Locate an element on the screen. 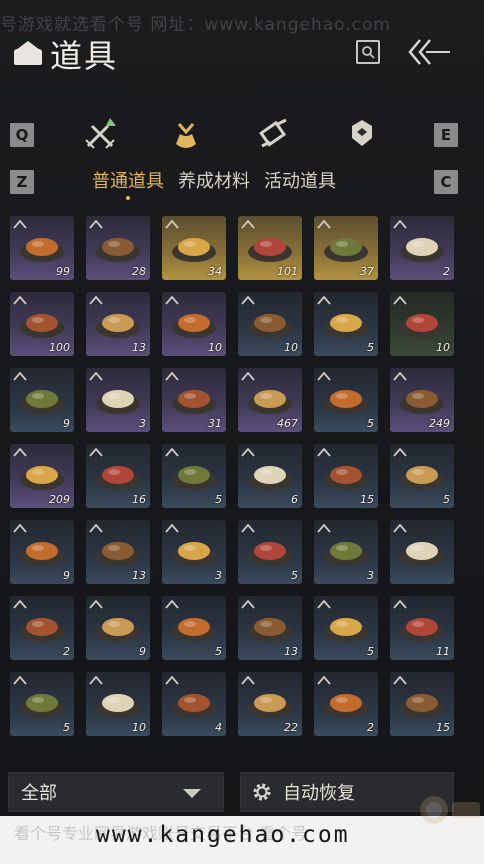 This screenshot has height=864, width=484. copper-coin-icon is located at coordinates (346, 250).